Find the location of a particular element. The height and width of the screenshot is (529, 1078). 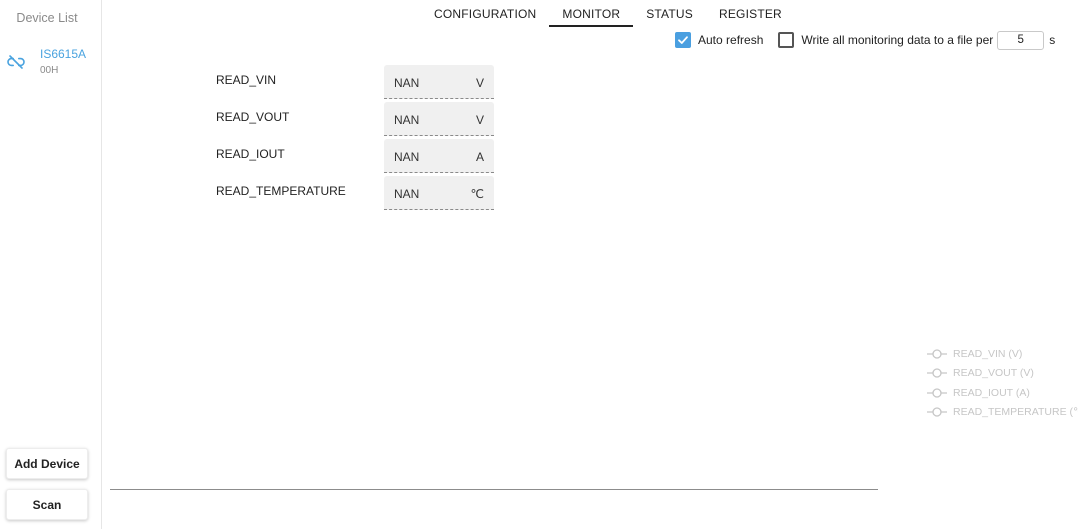

write-file-checkbox is located at coordinates (786, 40).